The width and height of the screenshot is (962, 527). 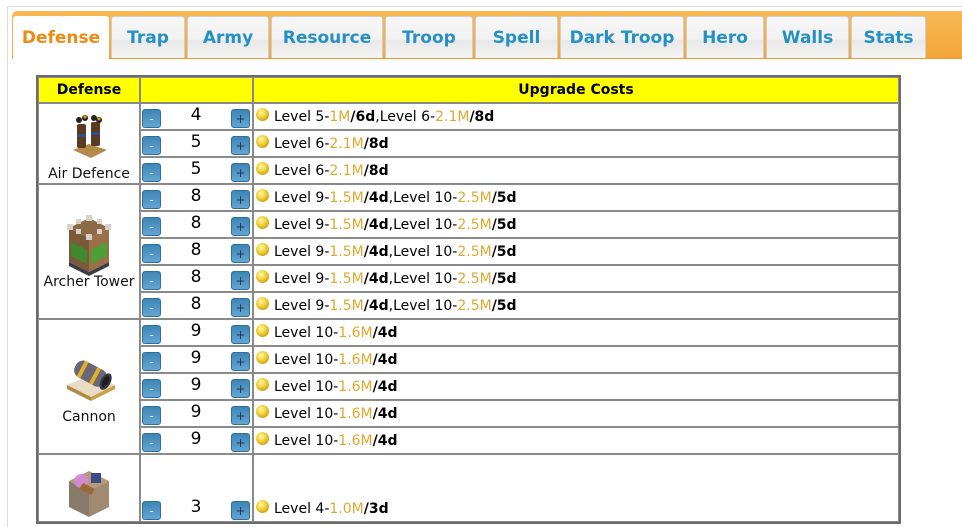 What do you see at coordinates (148, 37) in the screenshot?
I see `tab-trap: Trap` at bounding box center [148, 37].